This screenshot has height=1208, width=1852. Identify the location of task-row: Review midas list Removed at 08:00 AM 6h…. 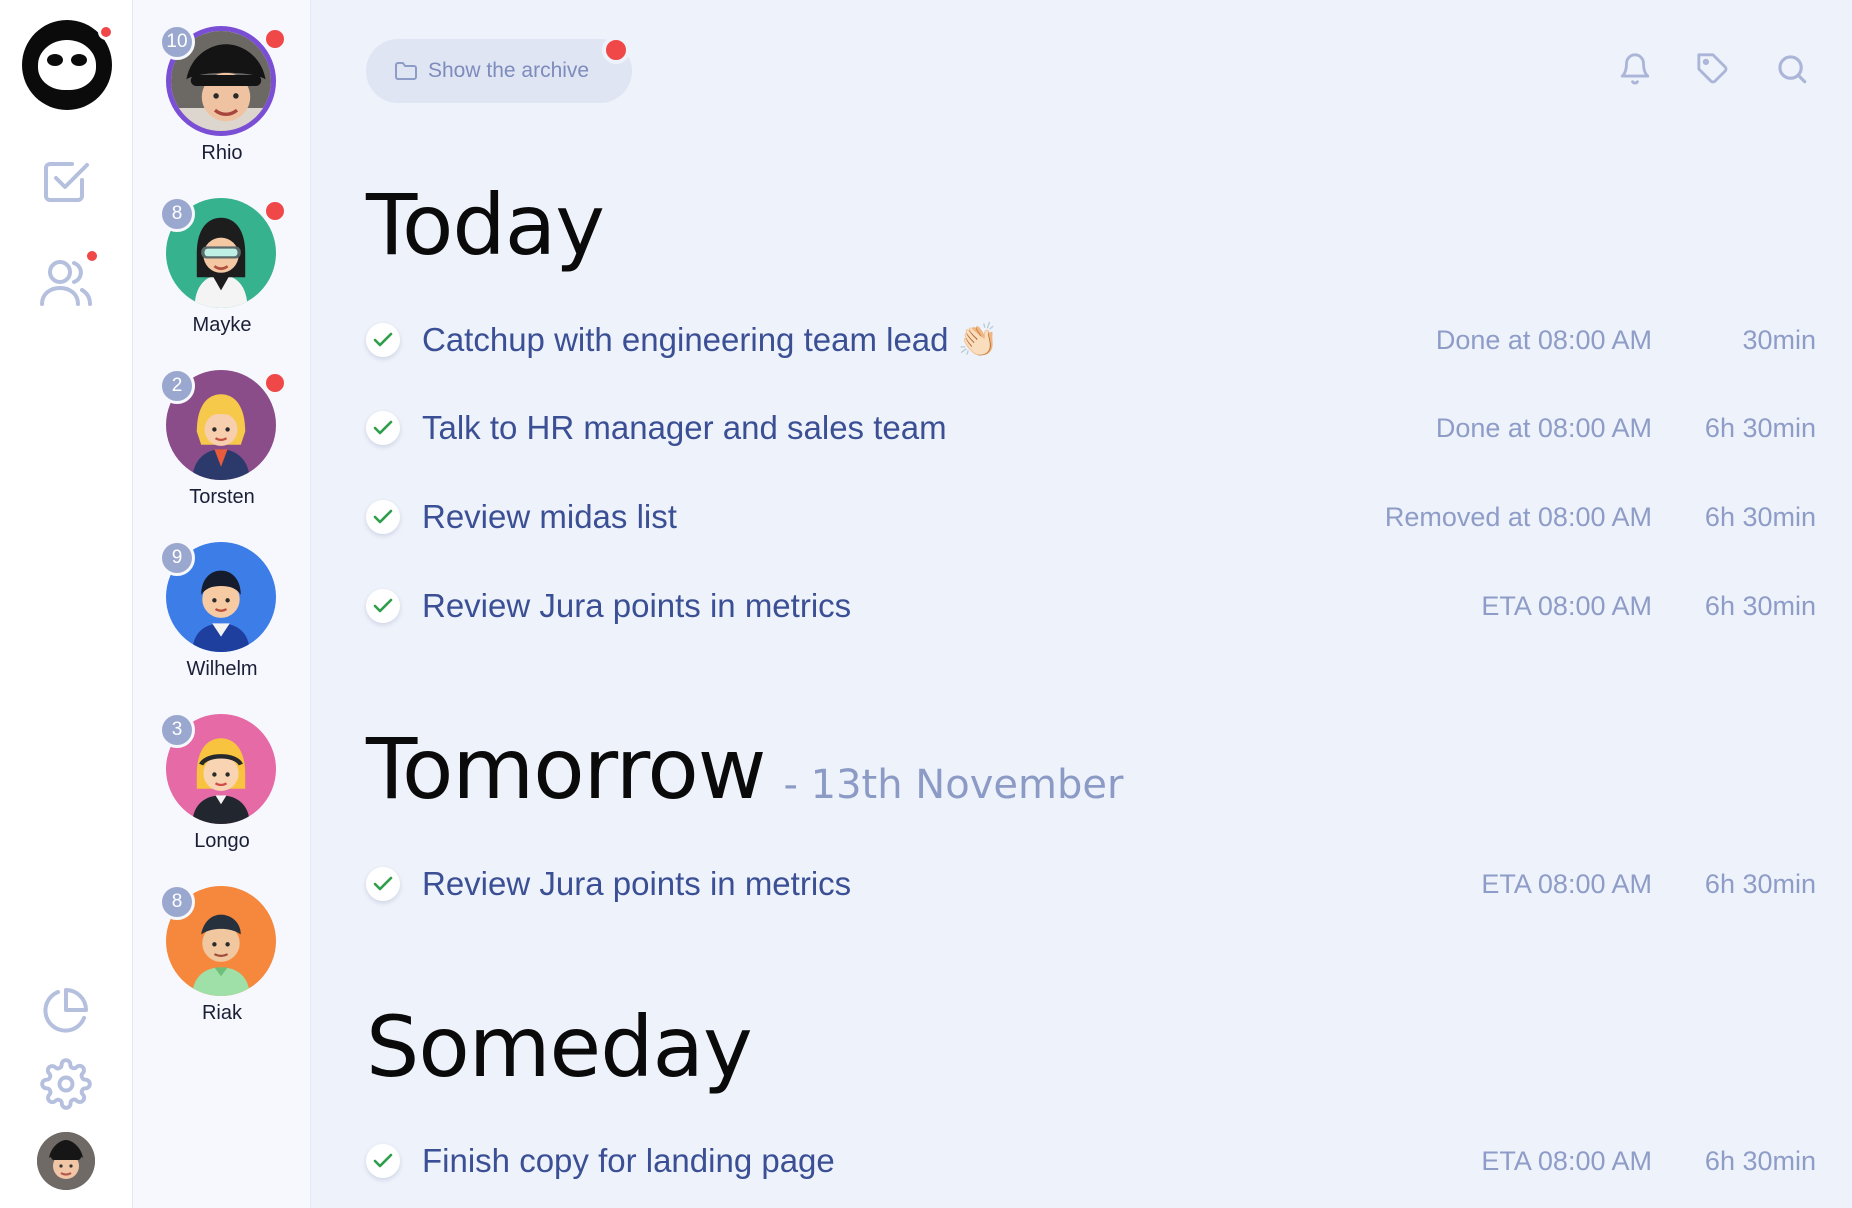
(1091, 517).